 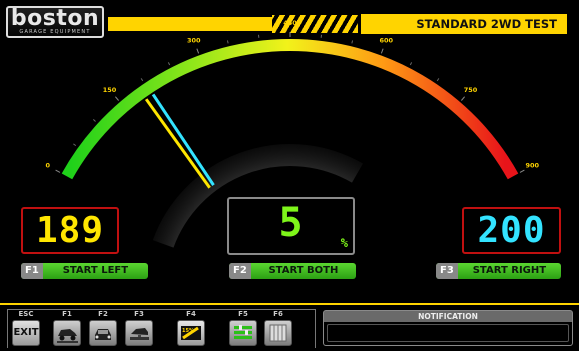 I want to click on start-left-button: F1 START LEFT, so click(x=84, y=271).